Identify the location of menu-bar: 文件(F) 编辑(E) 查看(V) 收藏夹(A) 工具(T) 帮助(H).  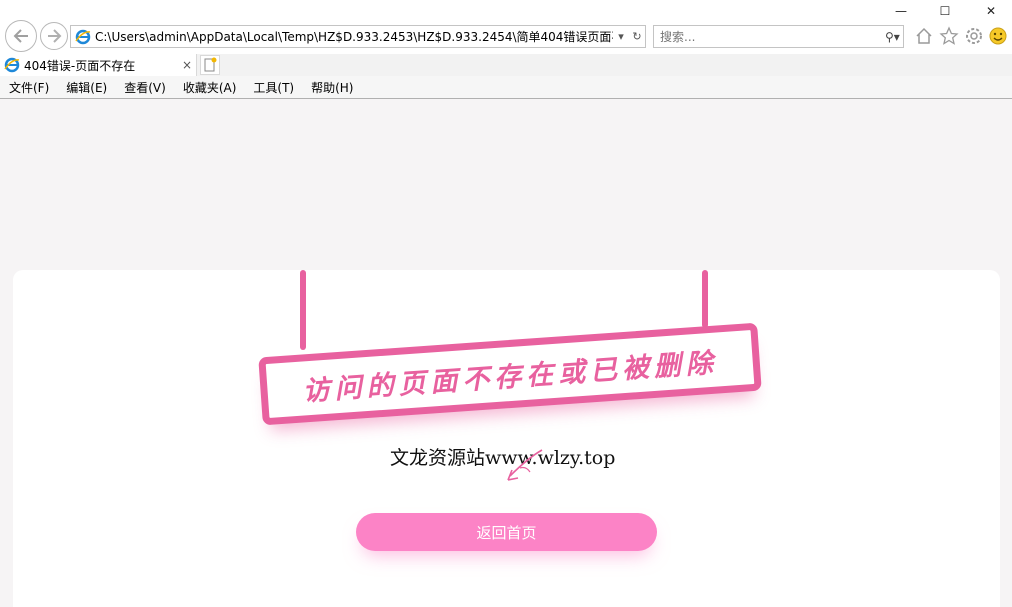
(506, 87).